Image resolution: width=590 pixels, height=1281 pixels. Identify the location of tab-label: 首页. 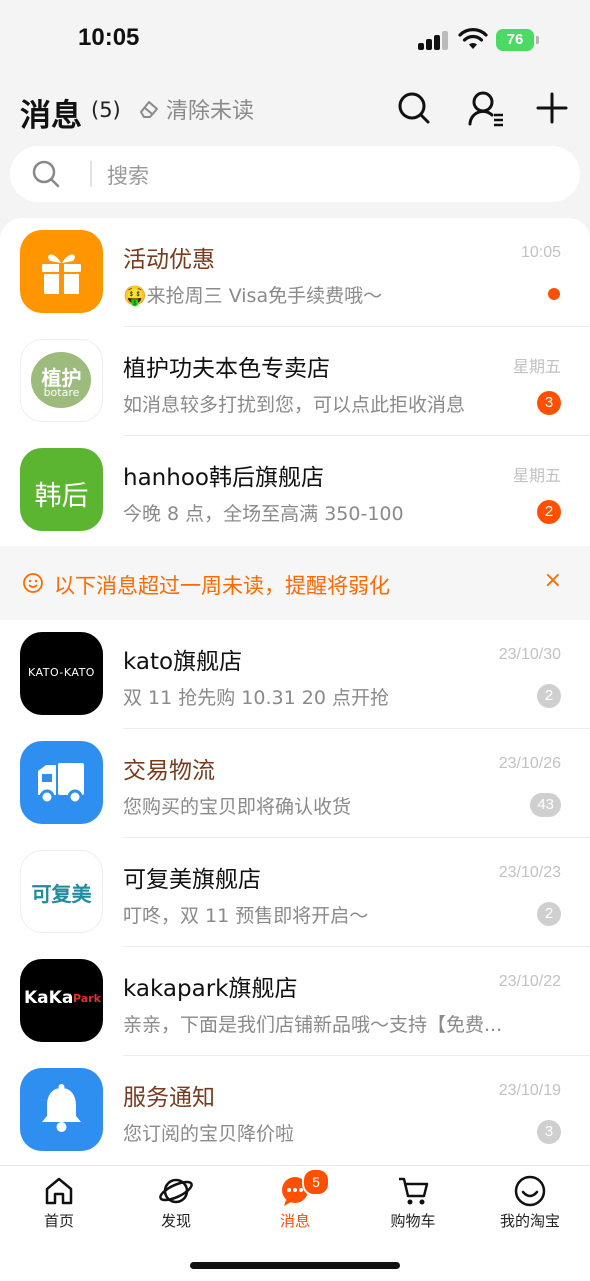
(58, 1221).